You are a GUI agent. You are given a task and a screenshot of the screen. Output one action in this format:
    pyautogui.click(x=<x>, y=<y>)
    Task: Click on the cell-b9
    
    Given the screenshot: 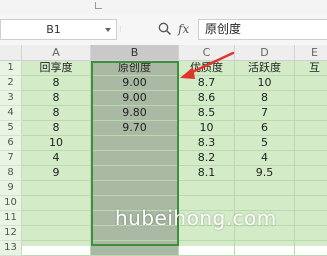 What is the action you would take?
    pyautogui.click(x=135, y=188)
    